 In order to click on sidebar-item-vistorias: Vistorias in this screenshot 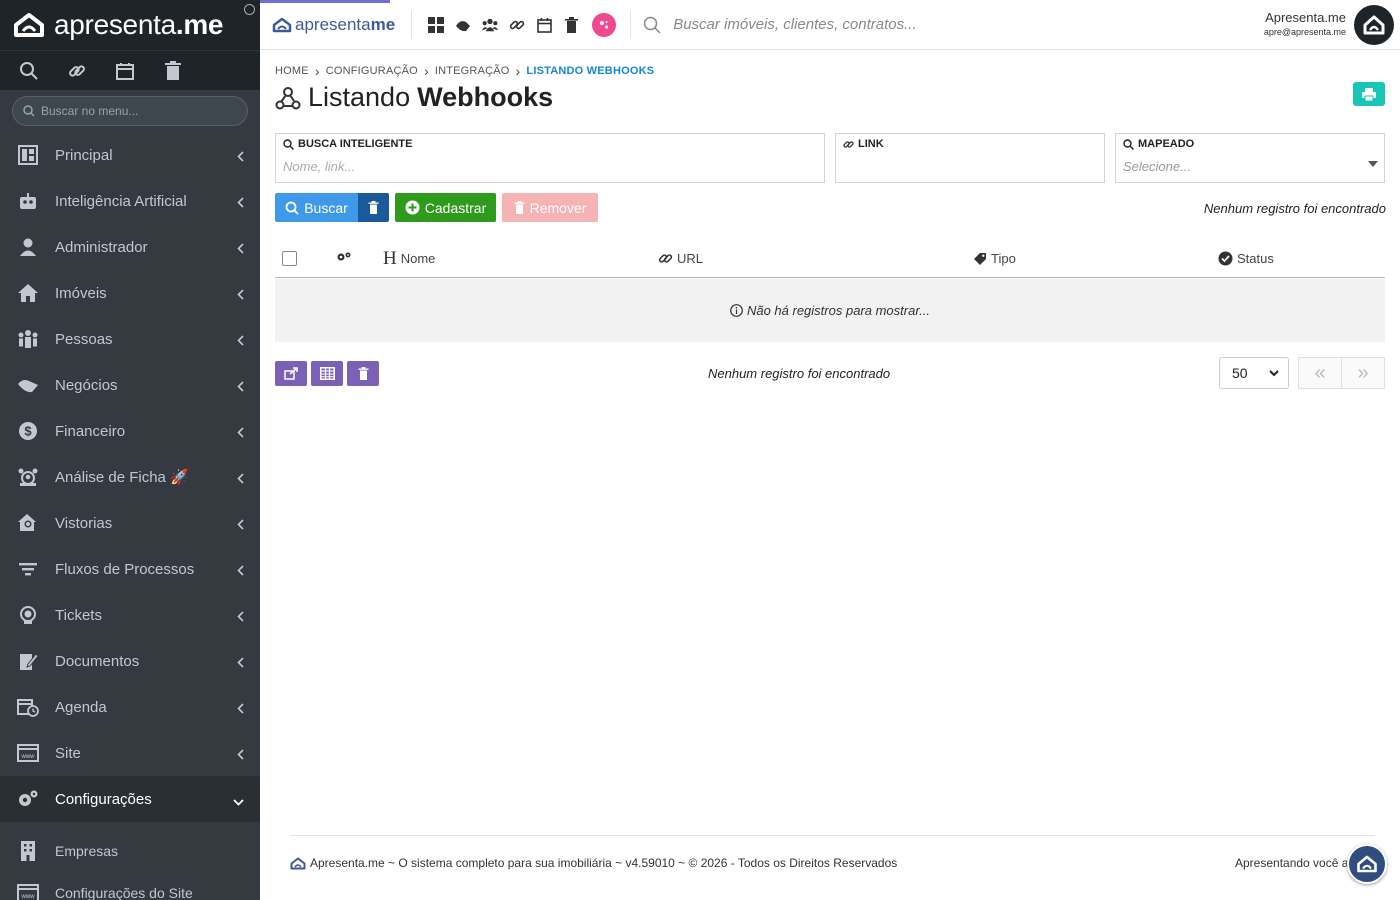, I will do `click(130, 523)`.